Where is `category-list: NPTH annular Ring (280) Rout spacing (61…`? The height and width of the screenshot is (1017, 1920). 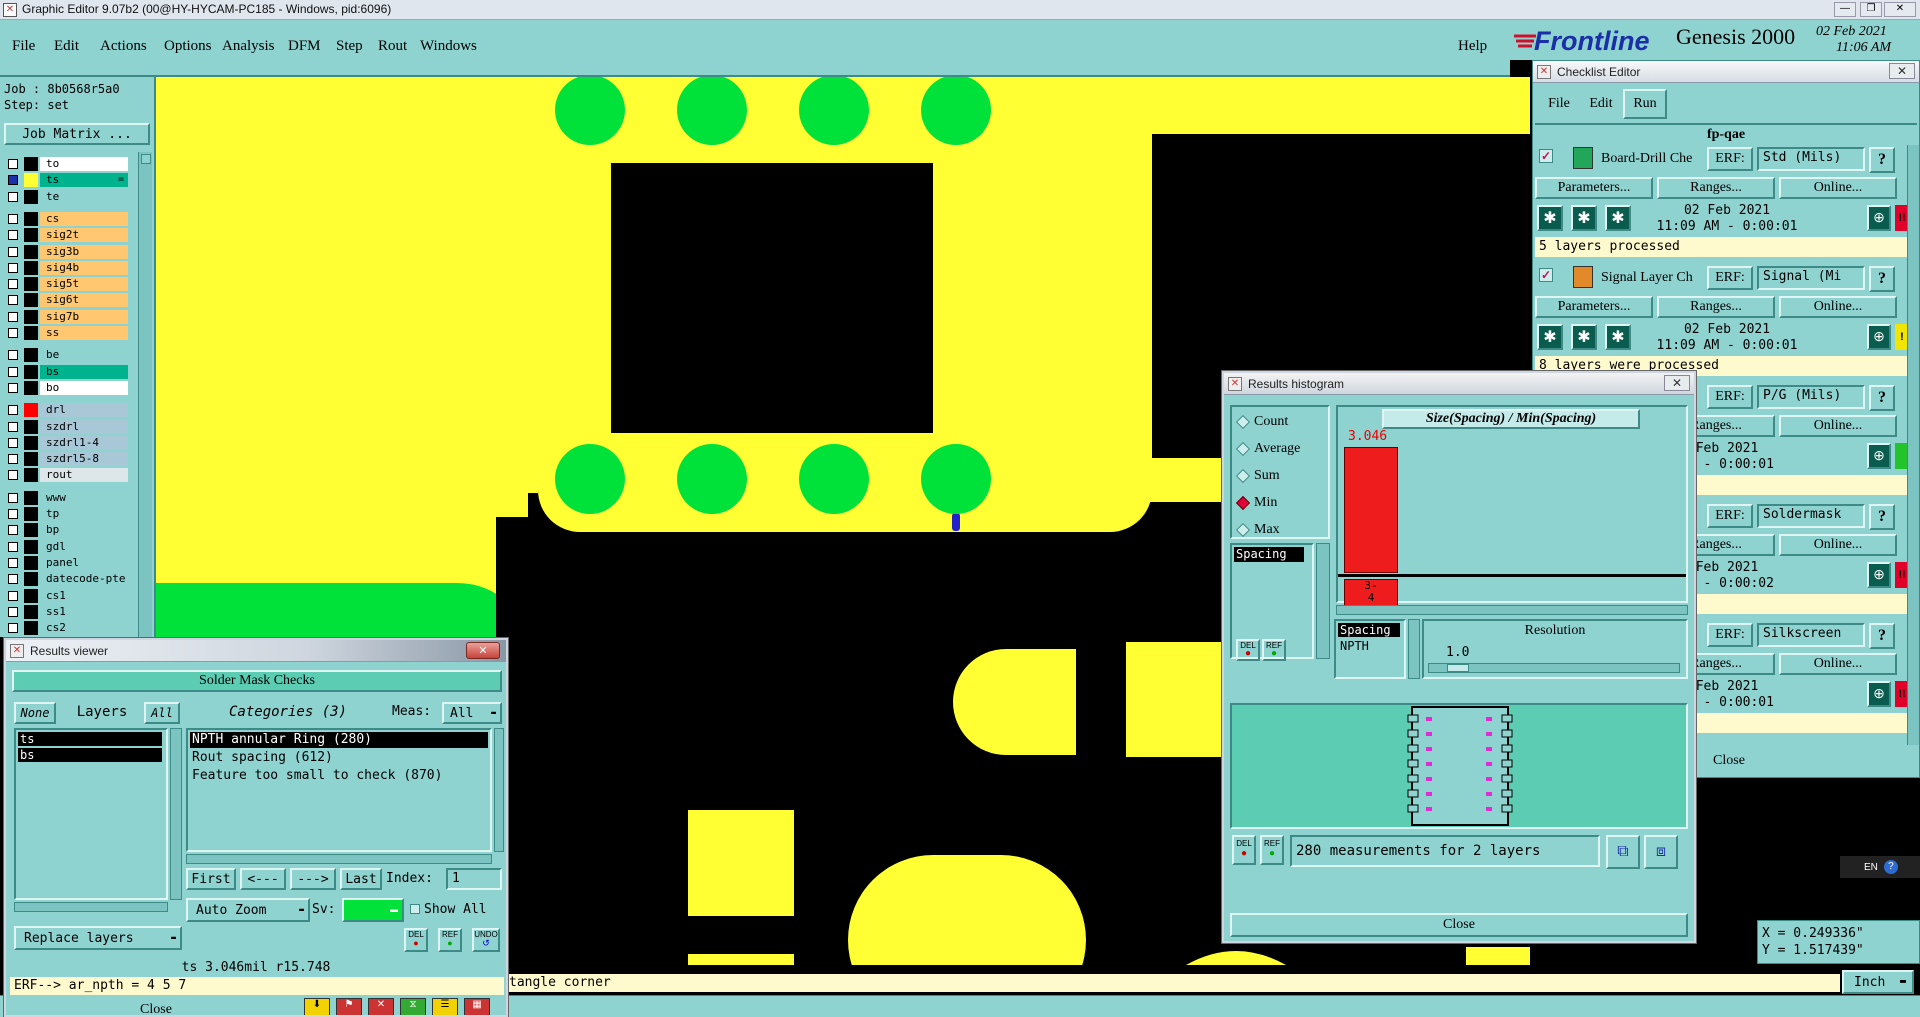 category-list: NPTH annular Ring (280) Rout spacing (61… is located at coordinates (339, 790).